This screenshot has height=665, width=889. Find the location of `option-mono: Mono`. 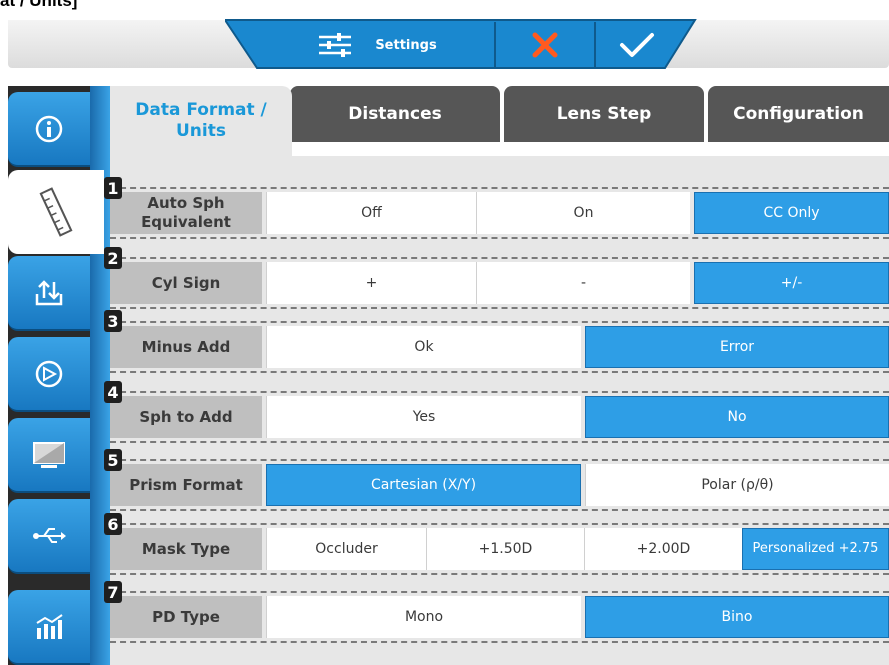

option-mono: Mono is located at coordinates (423, 617).